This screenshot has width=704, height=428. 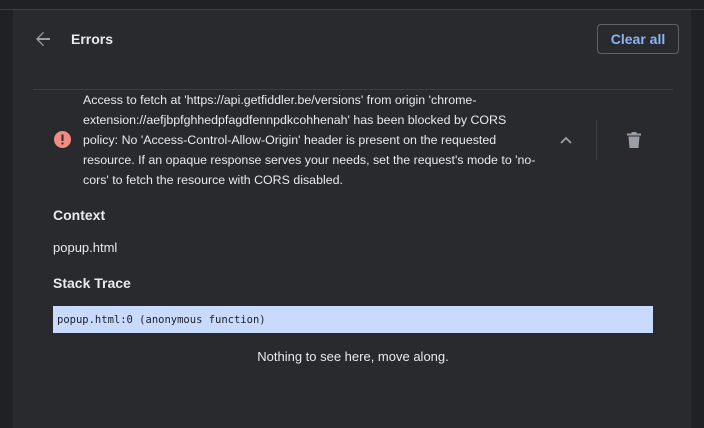 I want to click on page-title: Errors, so click(x=92, y=39).